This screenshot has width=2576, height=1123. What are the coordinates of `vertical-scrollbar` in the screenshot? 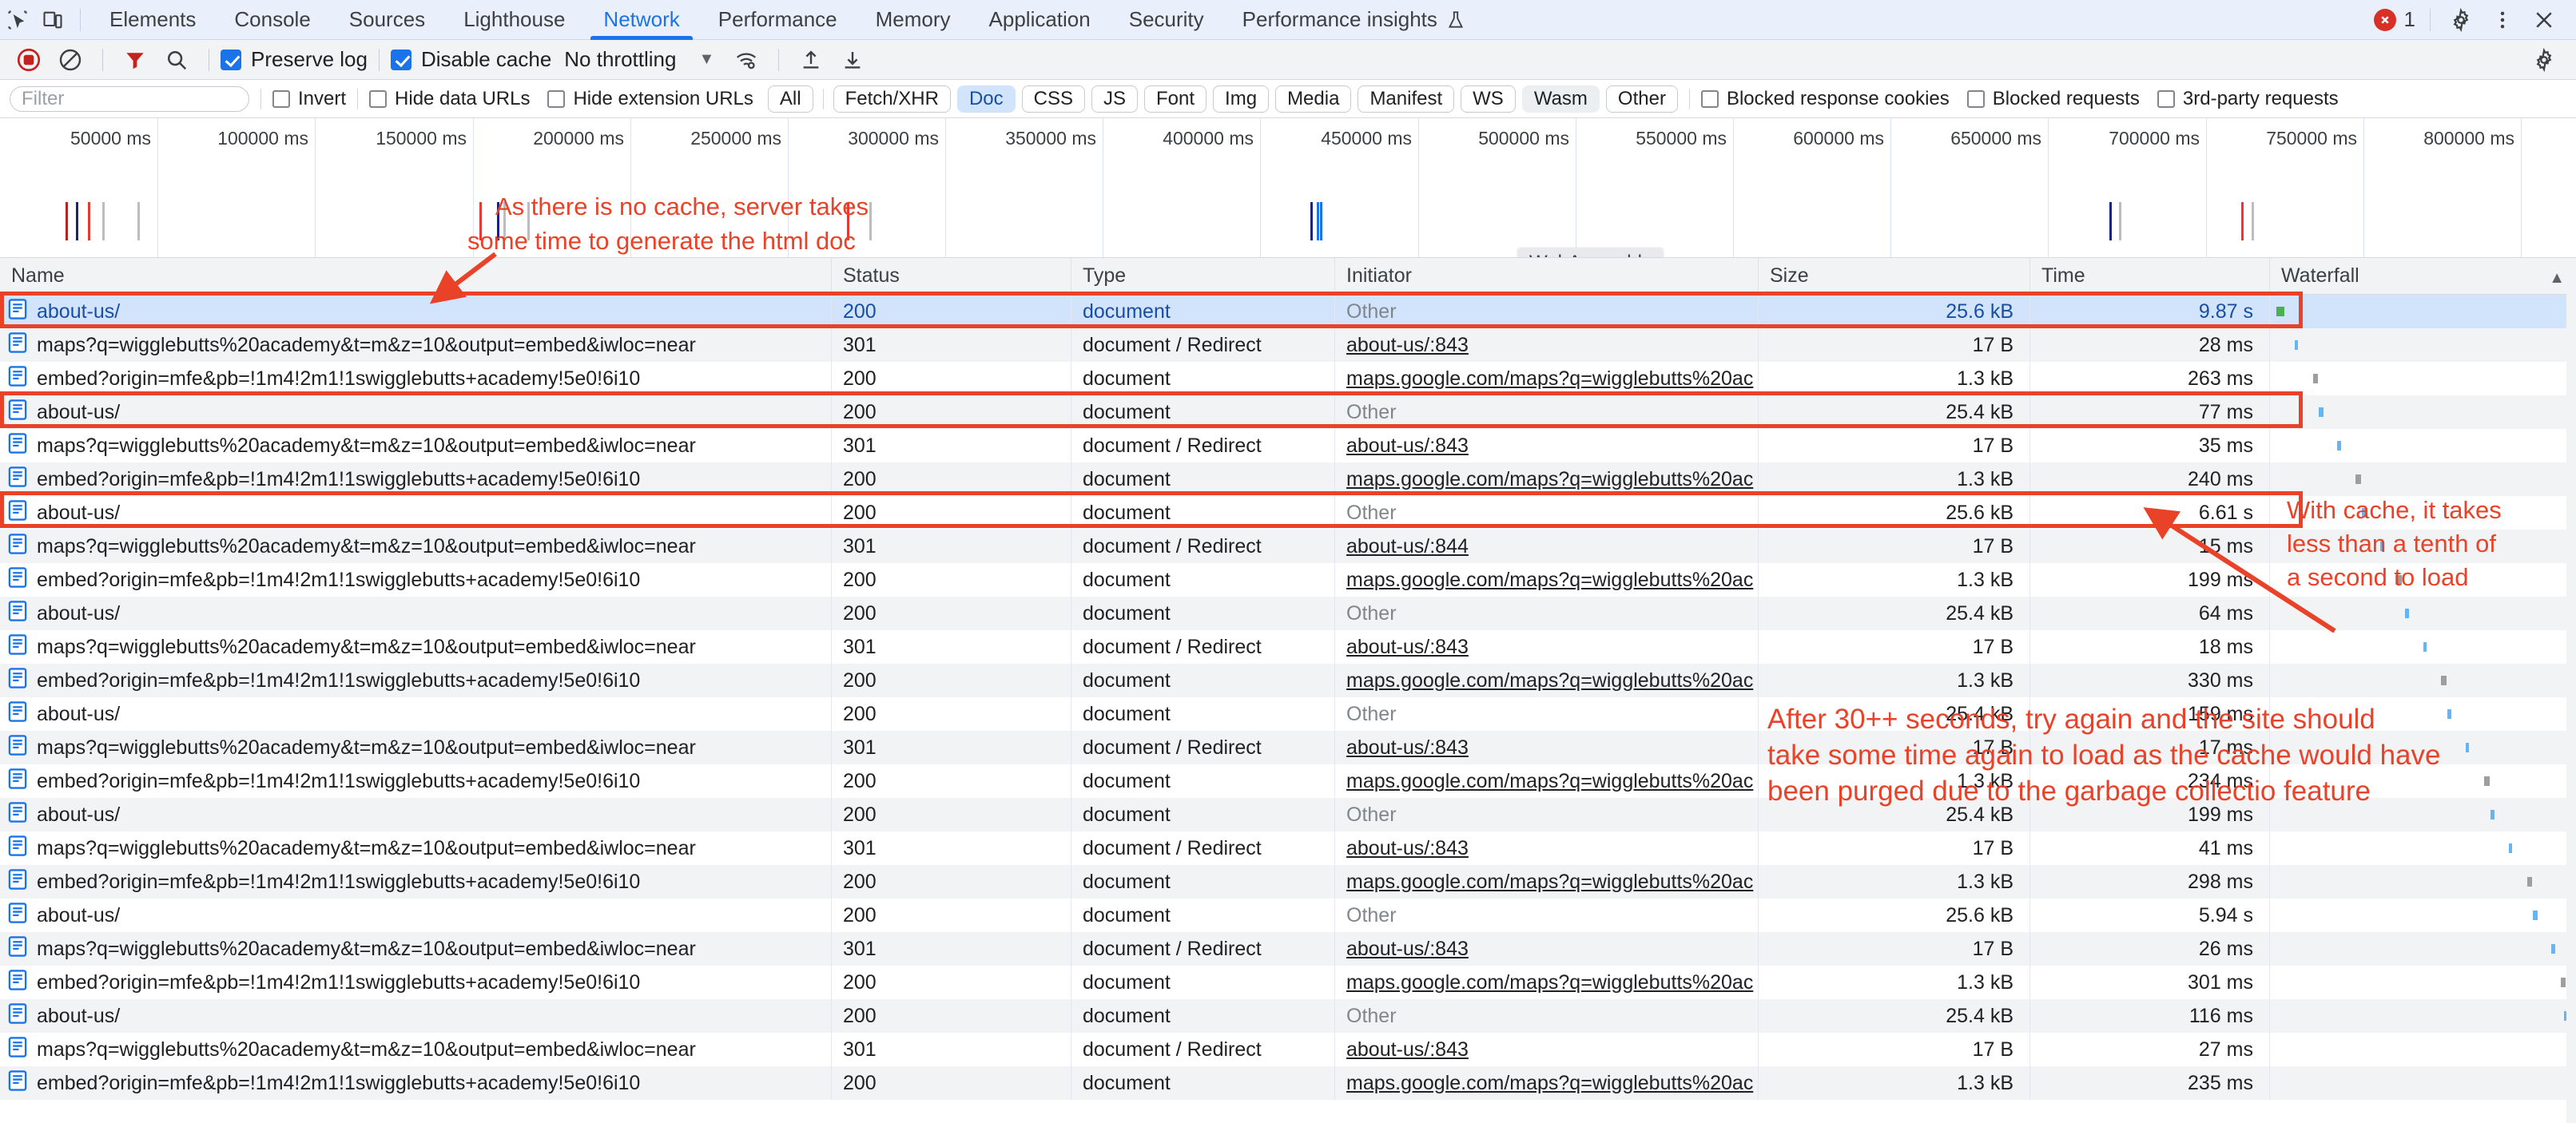 It's located at (2571, 693).